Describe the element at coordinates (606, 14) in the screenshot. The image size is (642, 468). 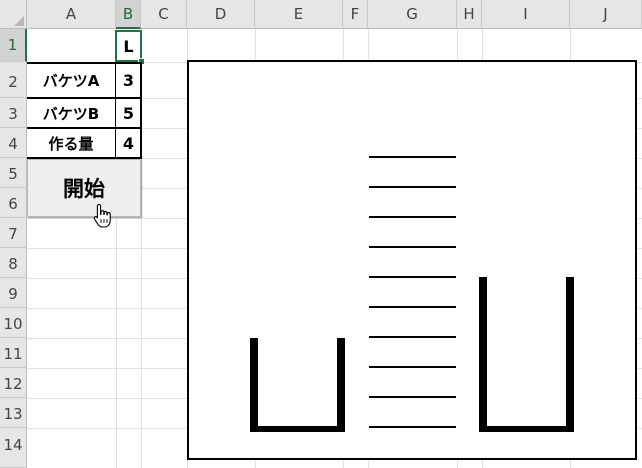
I see `column-header-j: J` at that location.